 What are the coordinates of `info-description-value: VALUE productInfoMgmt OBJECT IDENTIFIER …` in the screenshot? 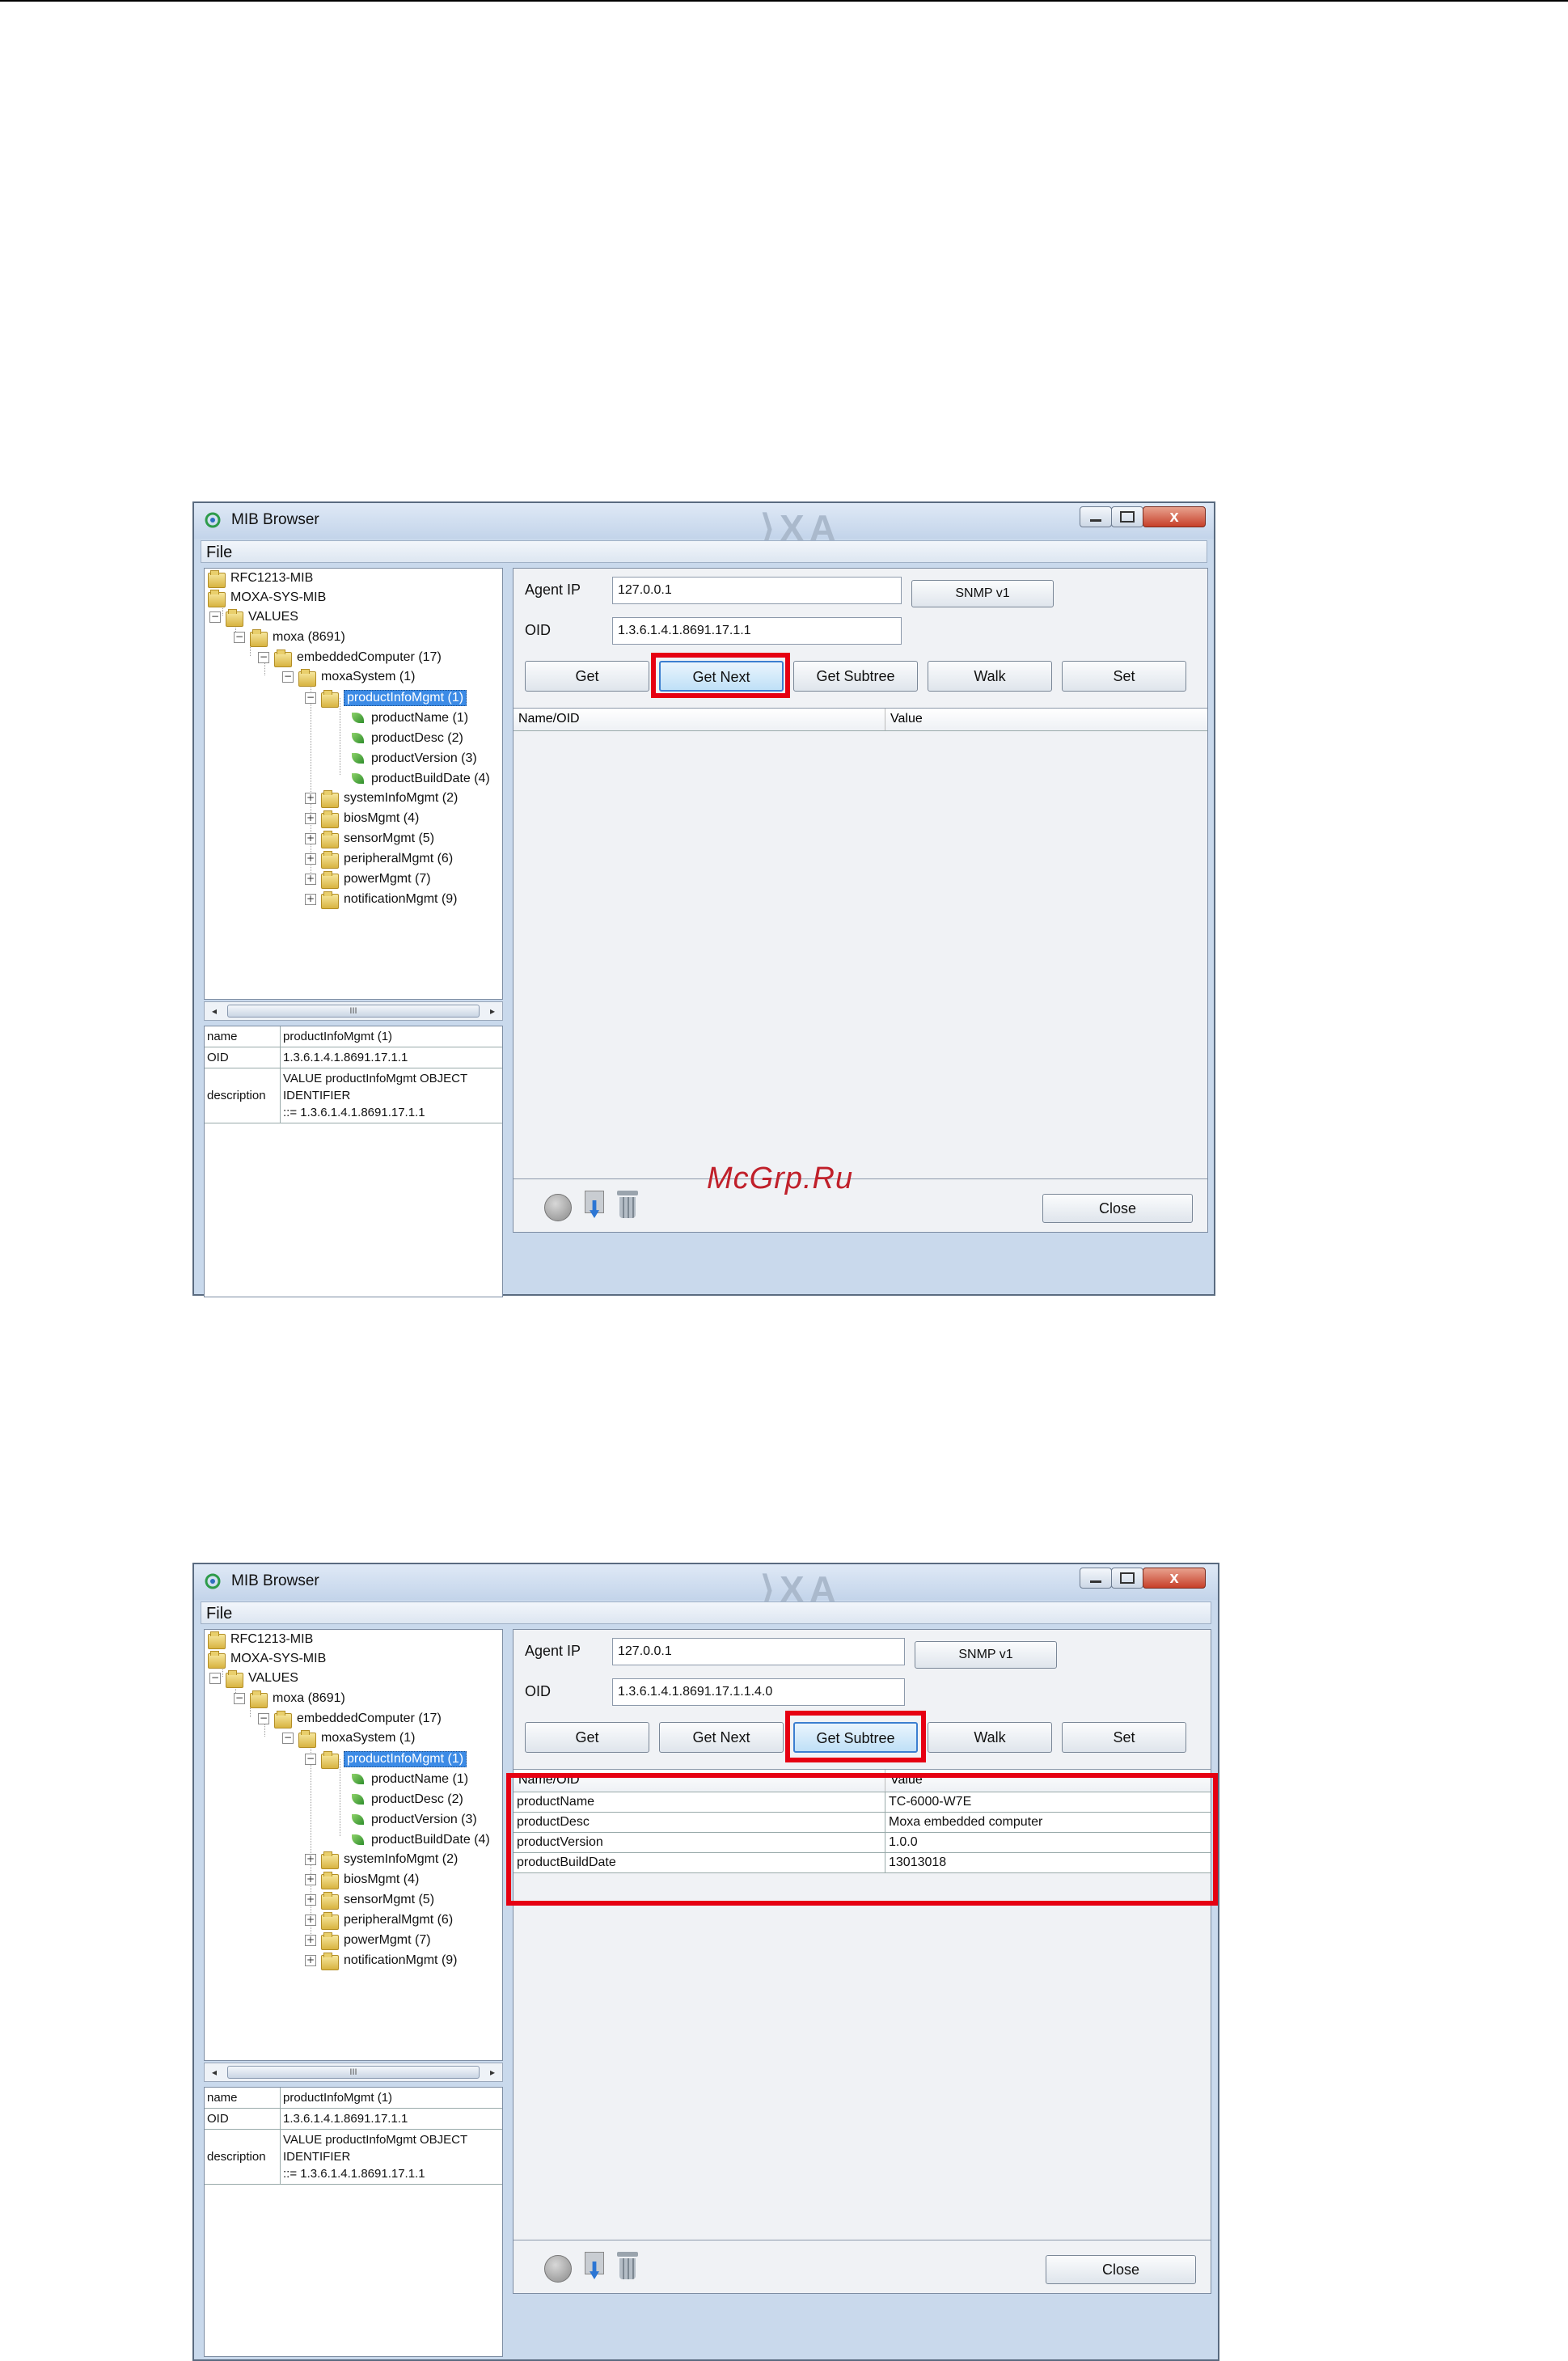 It's located at (391, 1096).